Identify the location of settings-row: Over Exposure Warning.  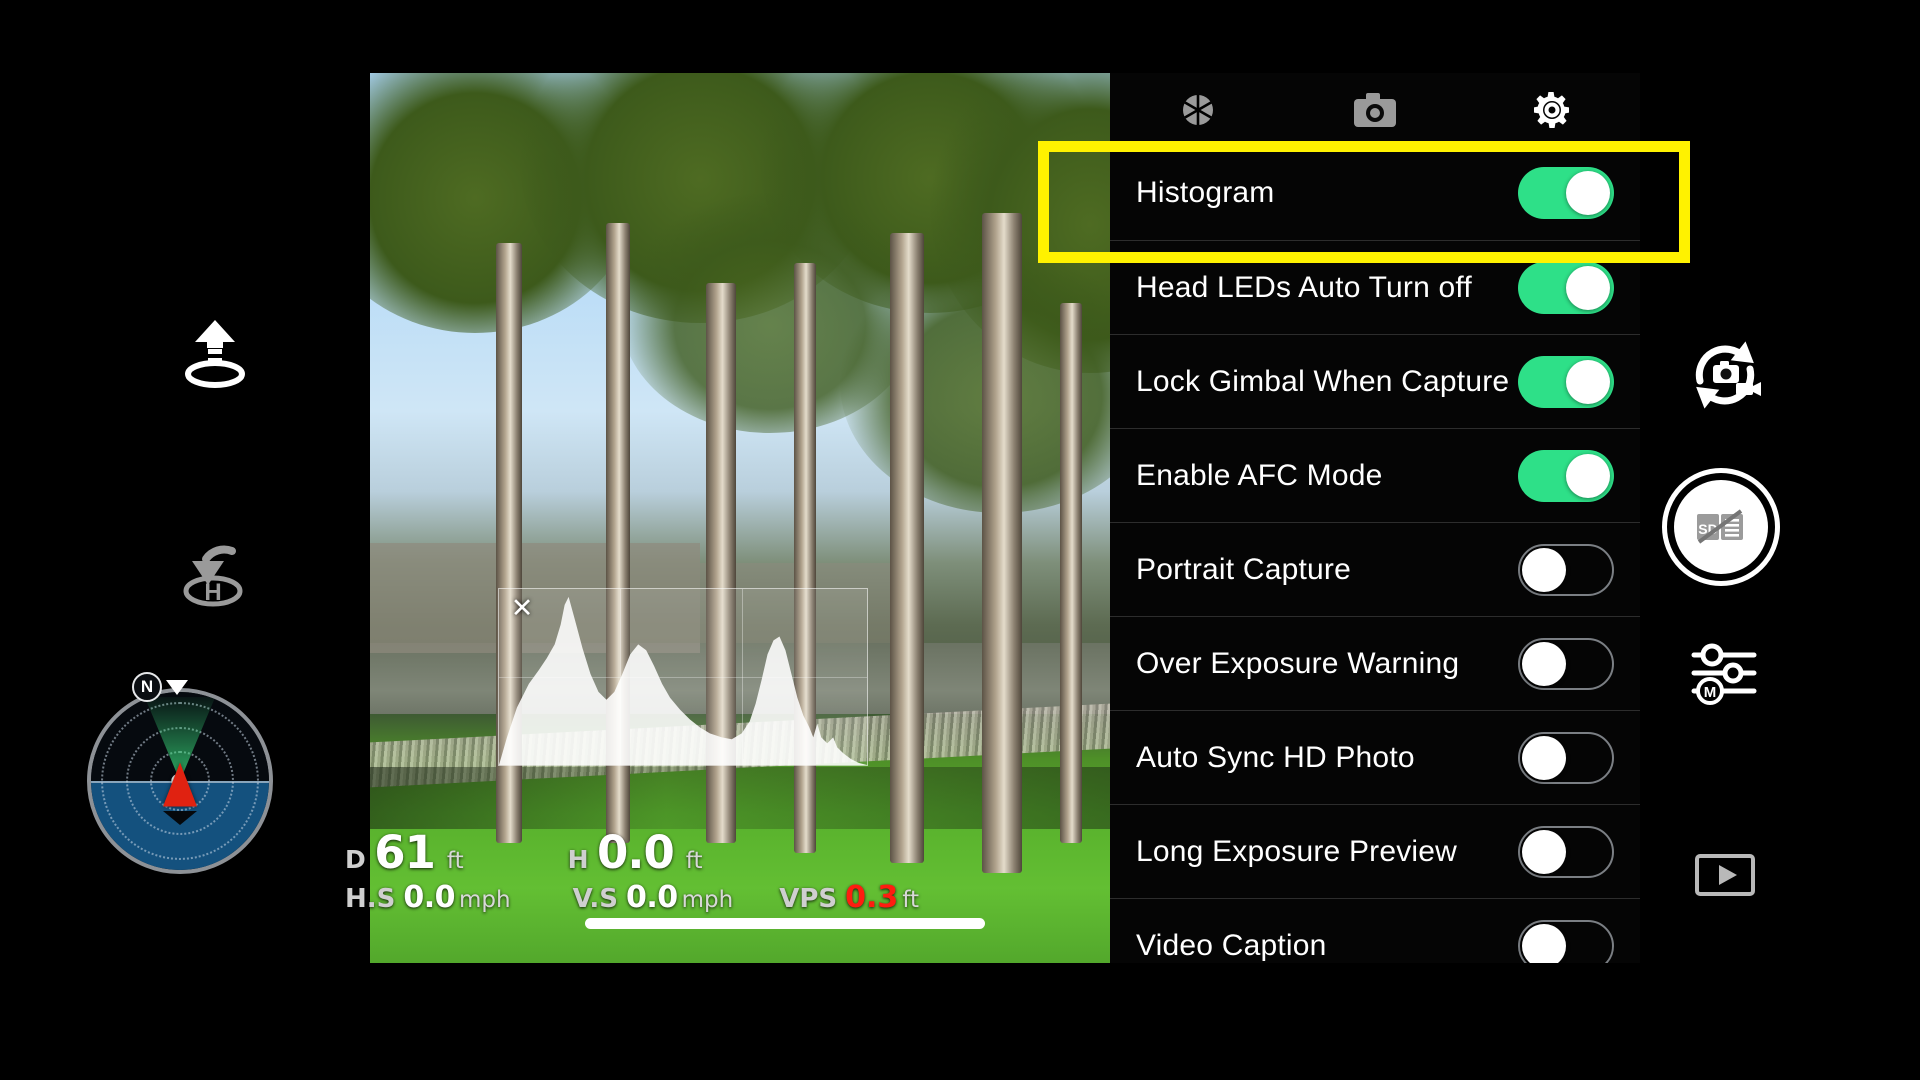
(1375, 663).